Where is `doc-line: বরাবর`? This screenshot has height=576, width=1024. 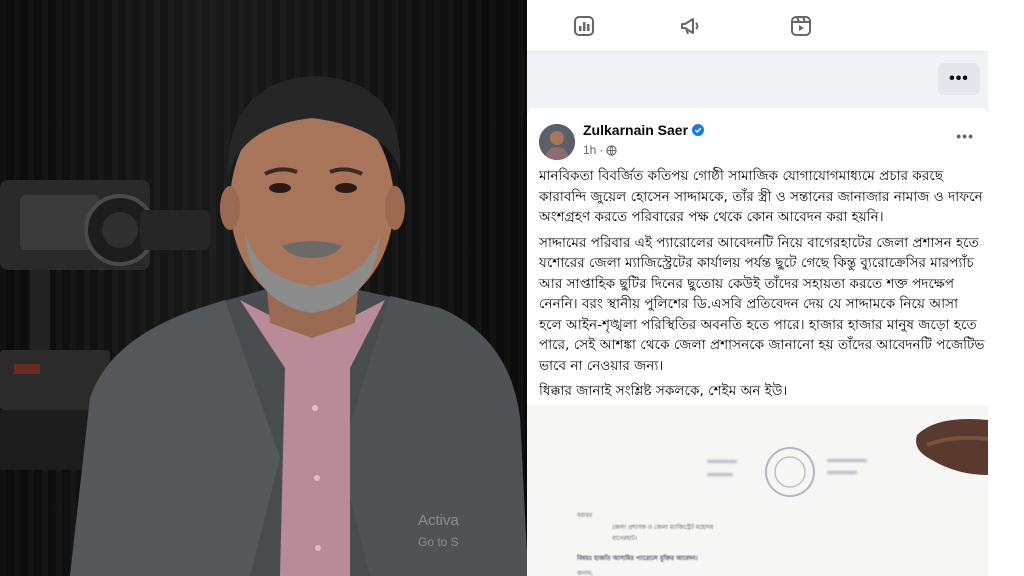
doc-line: বরাবর is located at coordinates (585, 515).